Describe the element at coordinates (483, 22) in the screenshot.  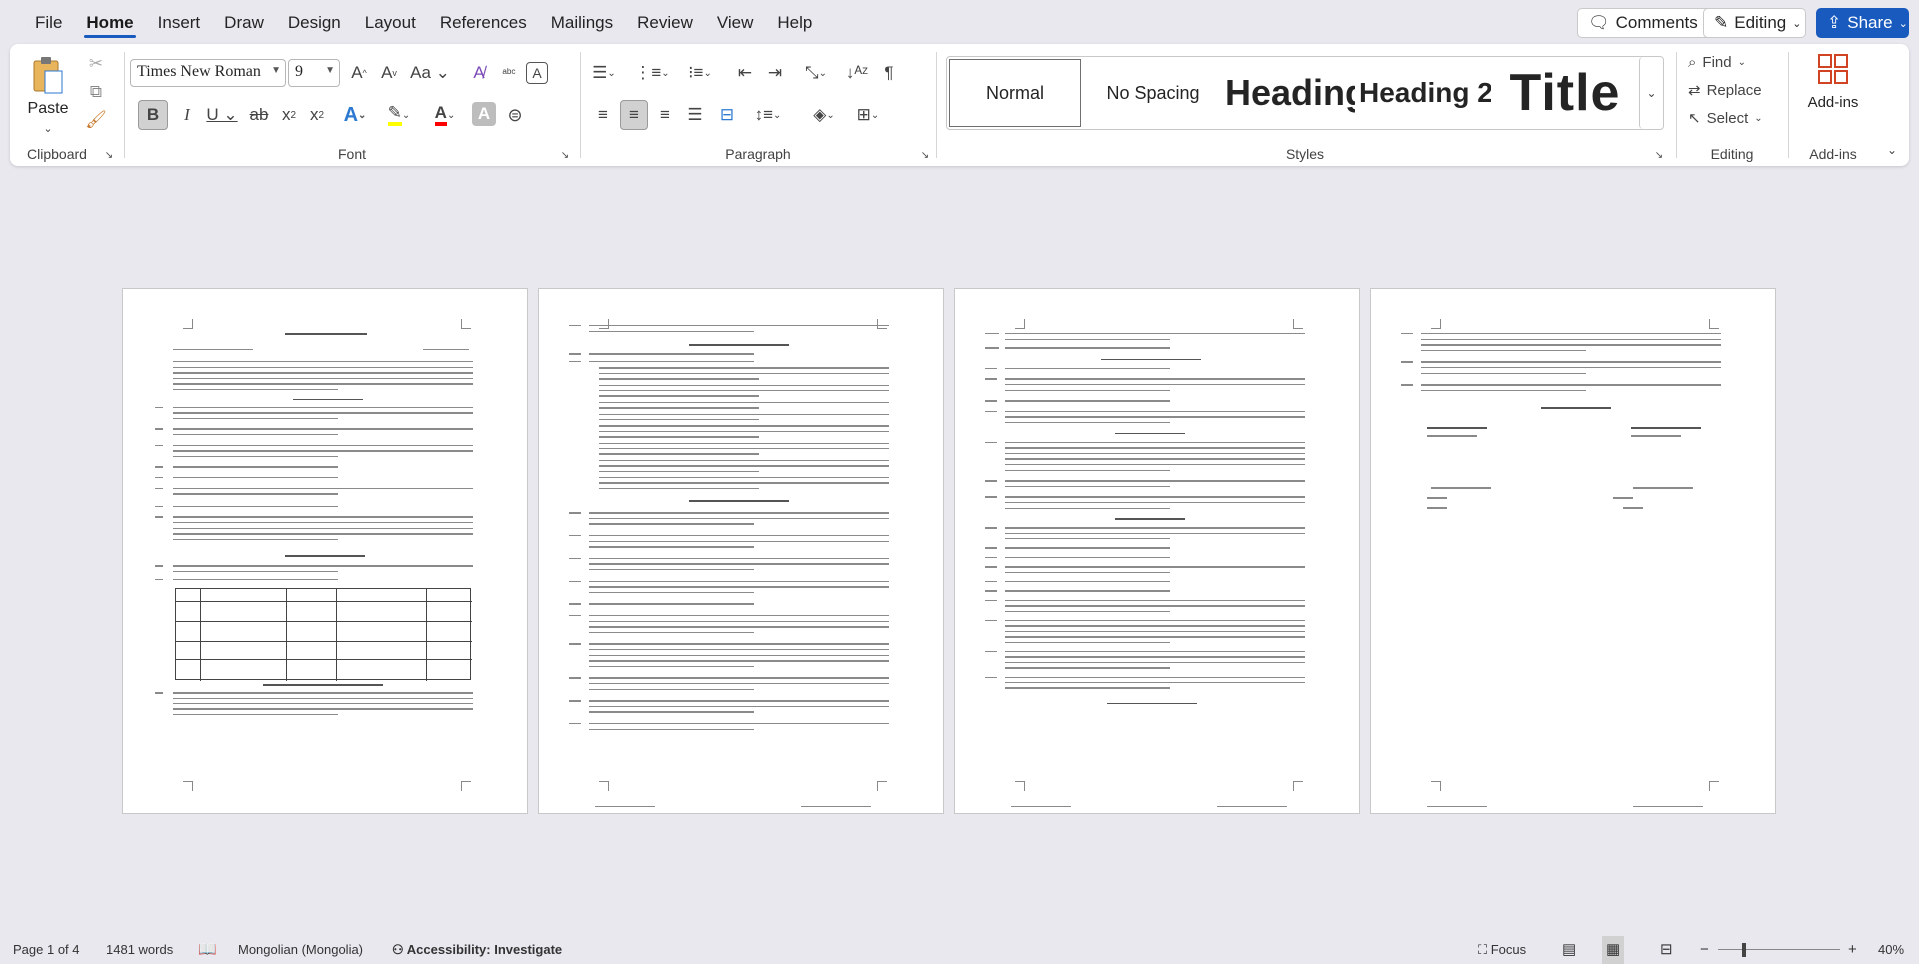
I see `tab-references: References` at that location.